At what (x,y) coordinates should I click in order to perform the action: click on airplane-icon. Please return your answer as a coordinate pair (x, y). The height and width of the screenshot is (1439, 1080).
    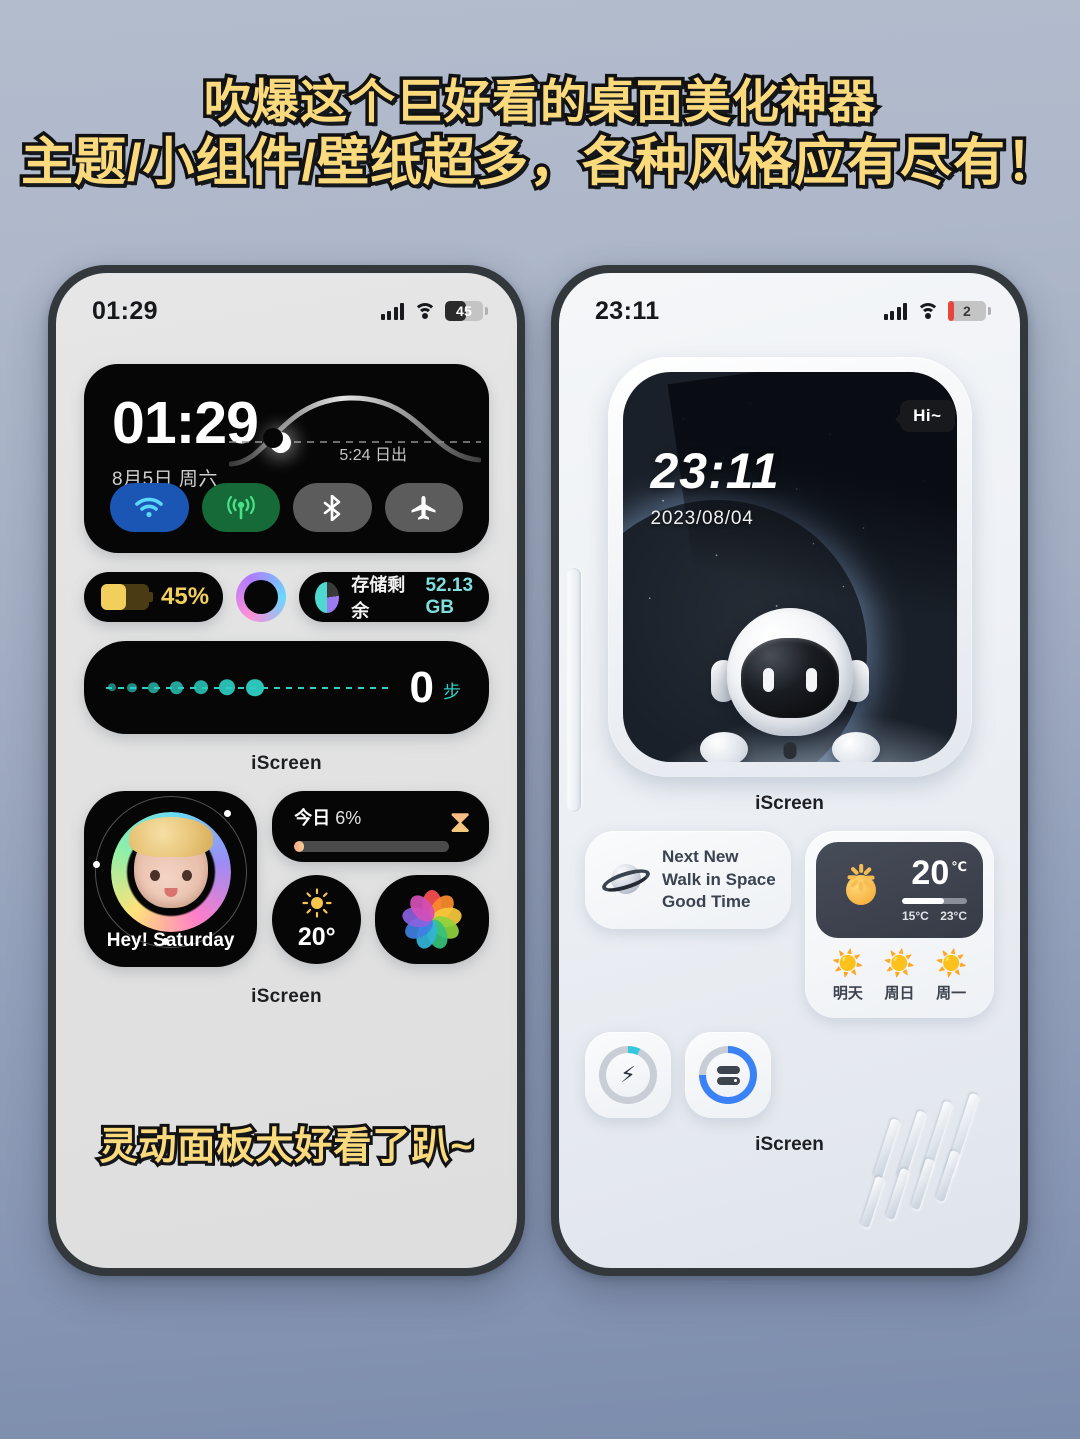
    Looking at the image, I should click on (423, 507).